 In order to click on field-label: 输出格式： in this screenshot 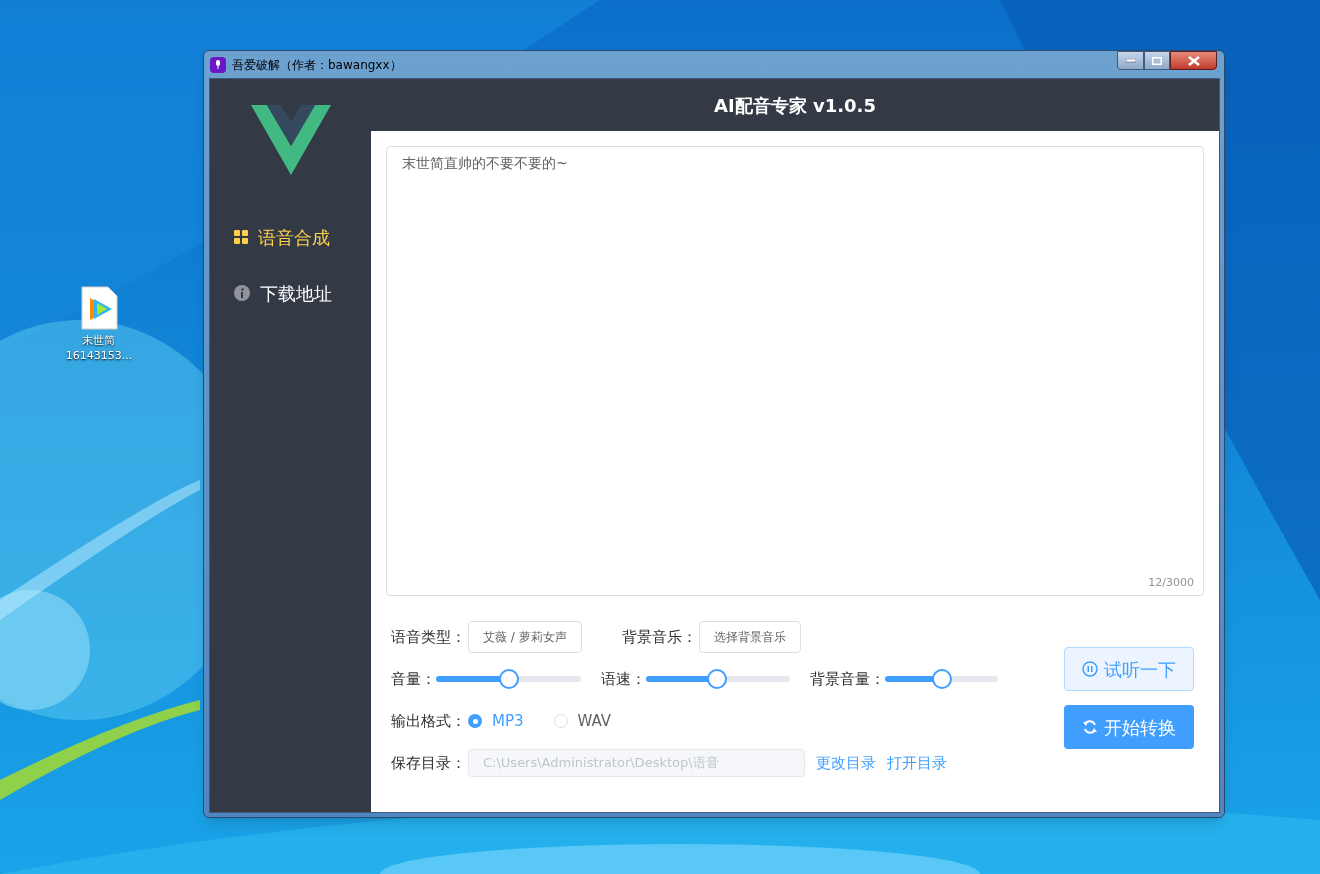, I will do `click(428, 721)`.